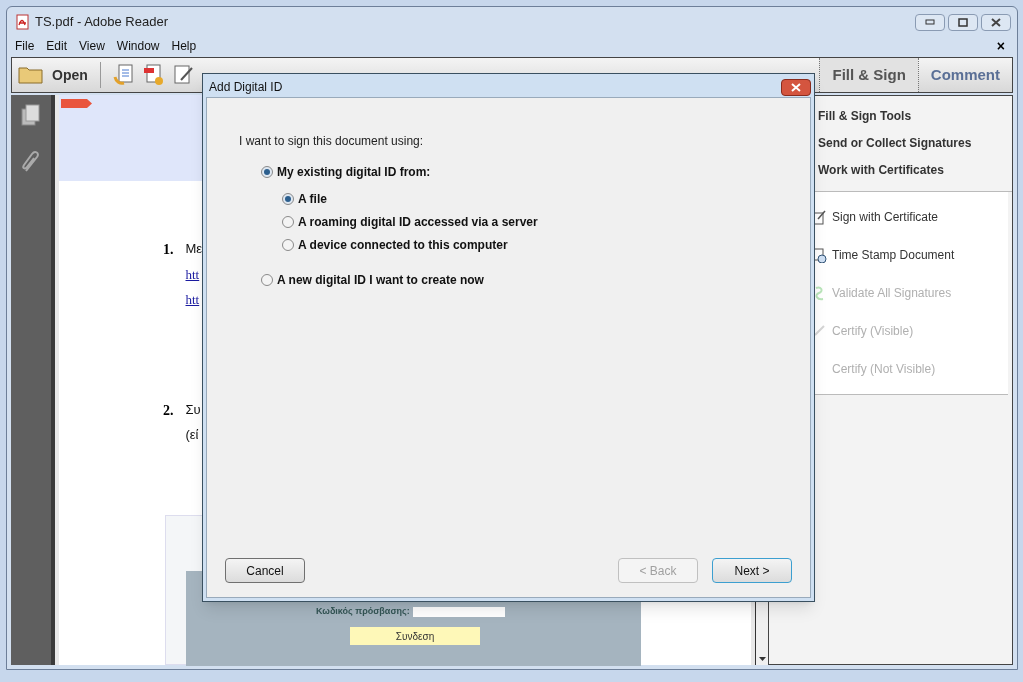 The image size is (1023, 682). I want to click on document-text: Με, so click(194, 249).